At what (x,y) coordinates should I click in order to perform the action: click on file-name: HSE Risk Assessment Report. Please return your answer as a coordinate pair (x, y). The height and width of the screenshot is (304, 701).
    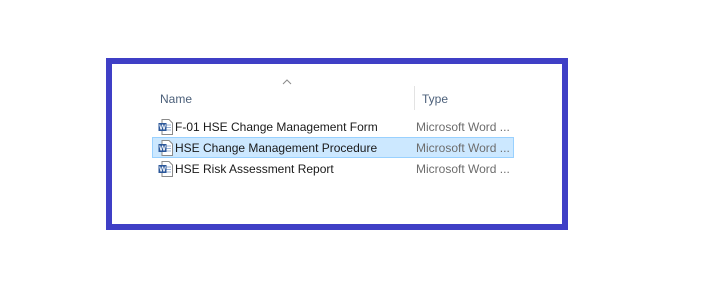
    Looking at the image, I should click on (254, 169).